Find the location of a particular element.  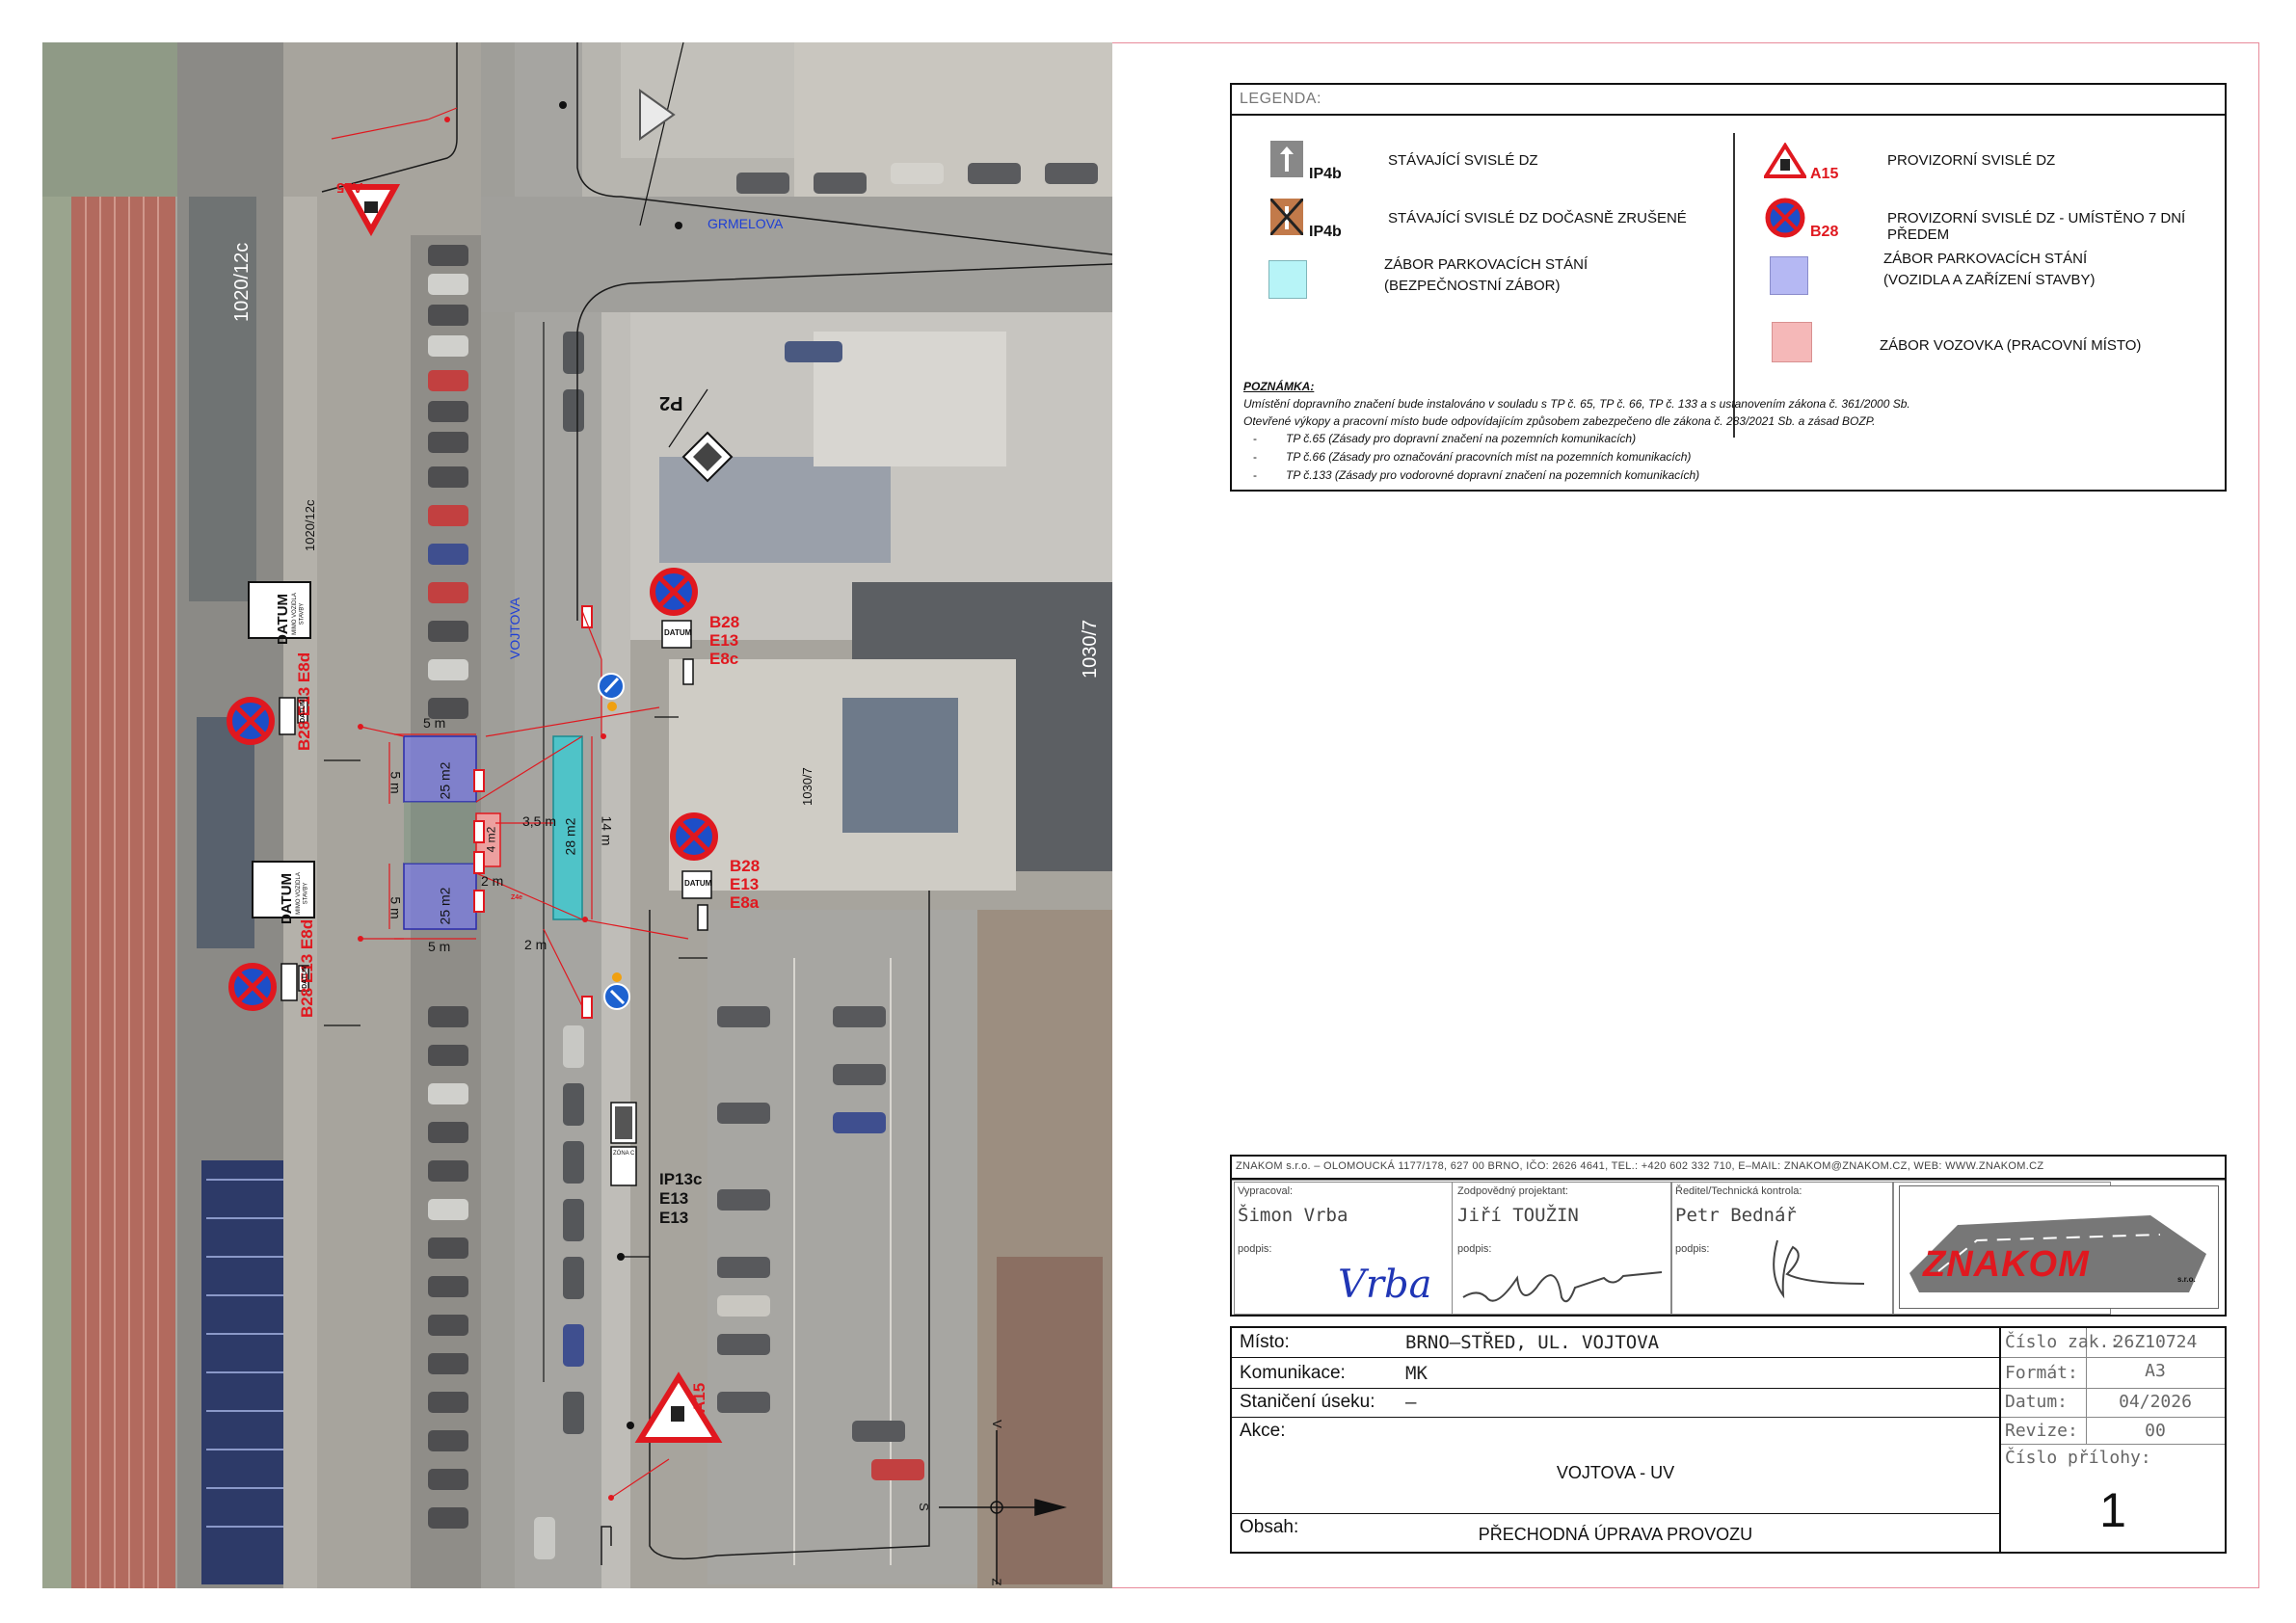

signature-touzin is located at coordinates (1562, 1287).